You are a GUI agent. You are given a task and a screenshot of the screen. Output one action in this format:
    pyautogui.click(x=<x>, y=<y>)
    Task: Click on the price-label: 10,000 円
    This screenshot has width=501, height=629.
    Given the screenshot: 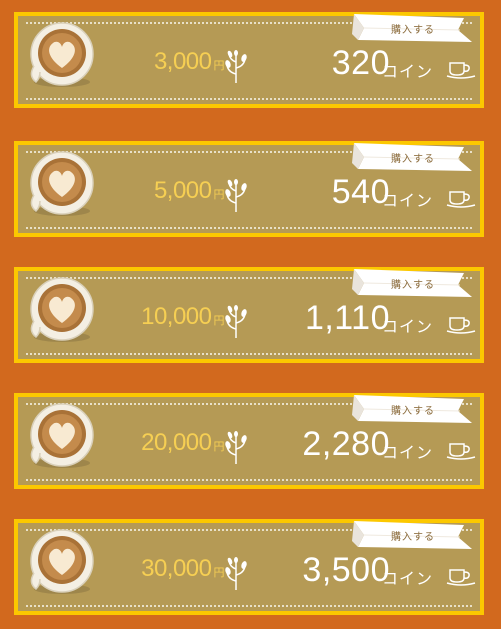 What is the action you would take?
    pyautogui.click(x=169, y=317)
    